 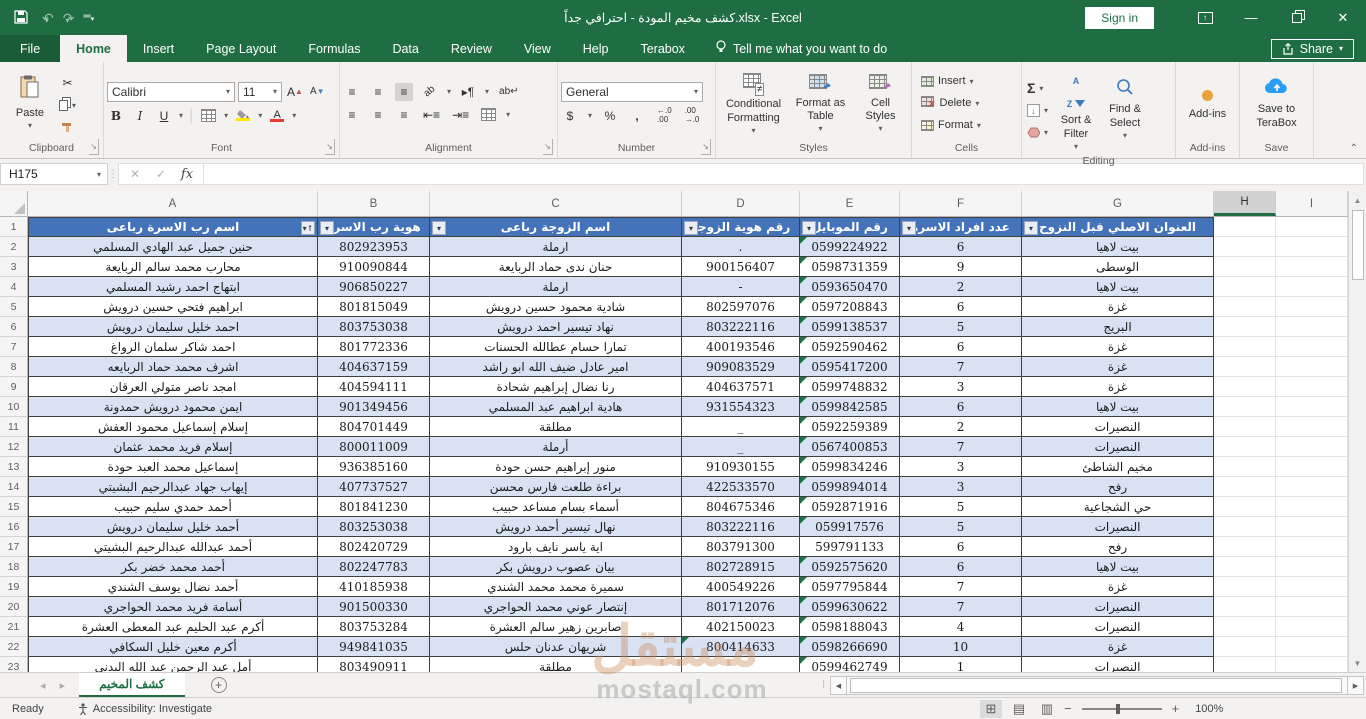 What do you see at coordinates (308, 228) in the screenshot?
I see `sort-filter-icon: ↑▾` at bounding box center [308, 228].